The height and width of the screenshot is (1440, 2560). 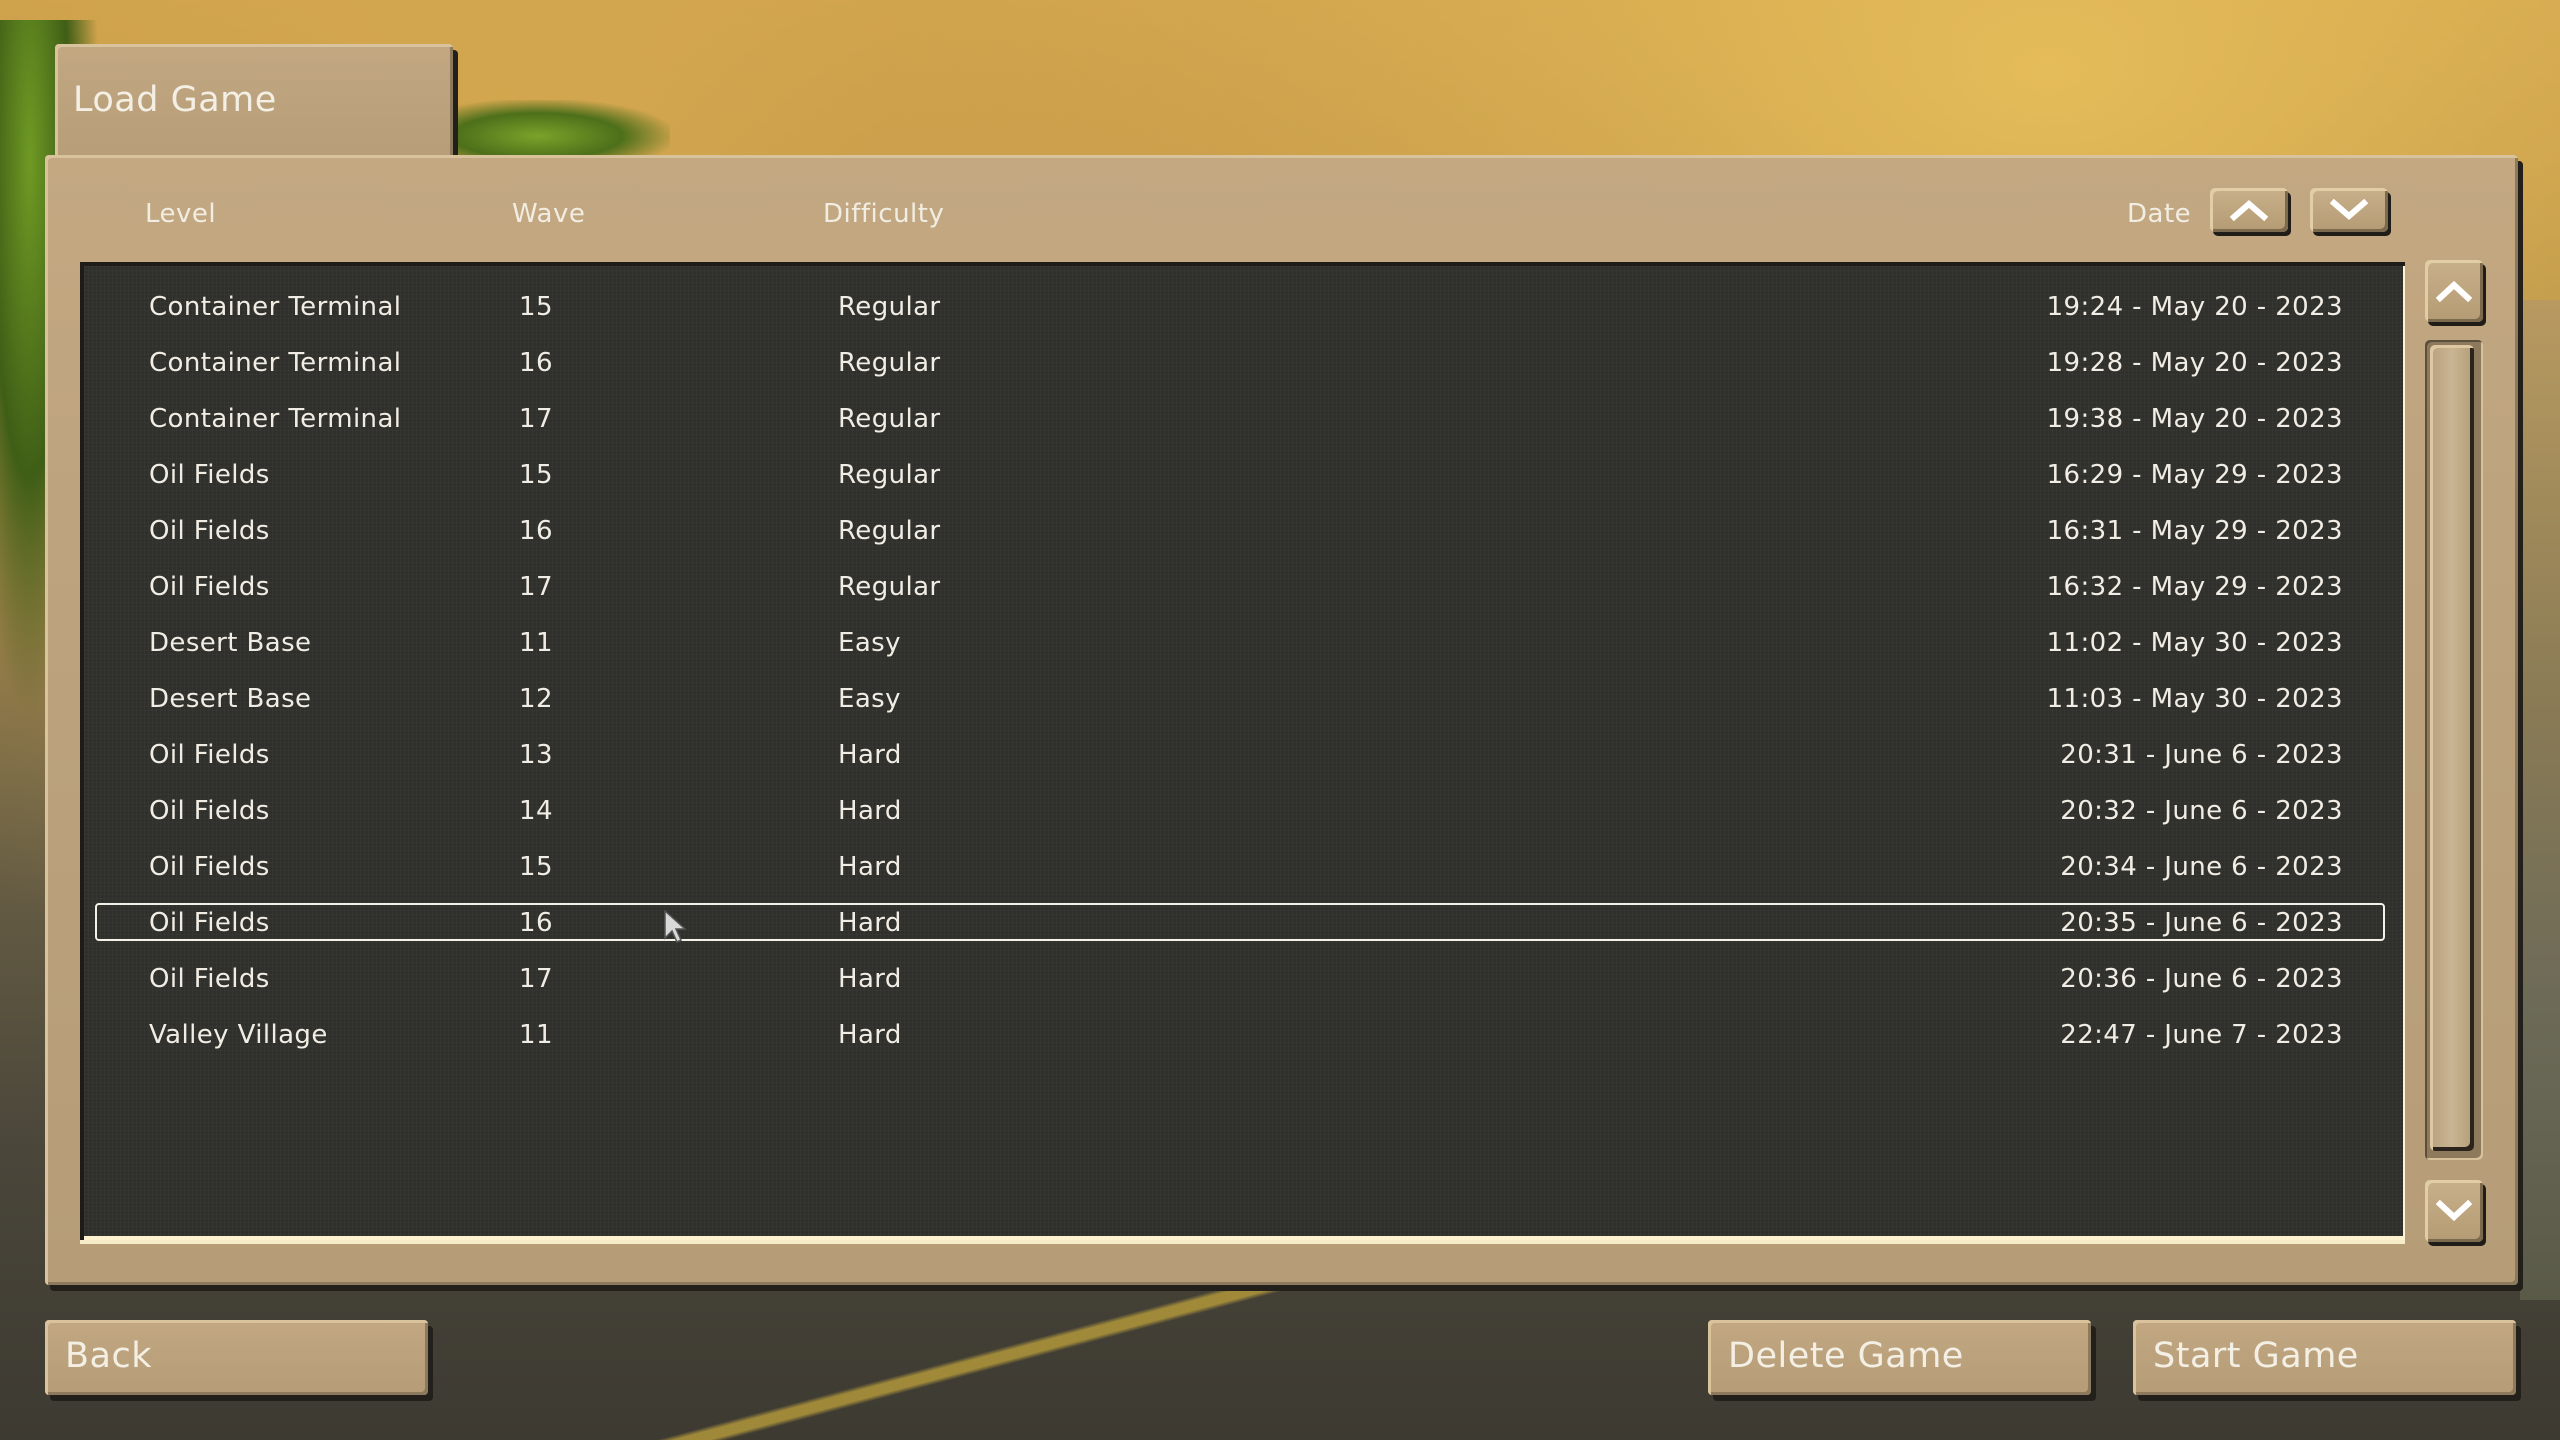 What do you see at coordinates (108, 1356) in the screenshot?
I see `back-button-label: Back` at bounding box center [108, 1356].